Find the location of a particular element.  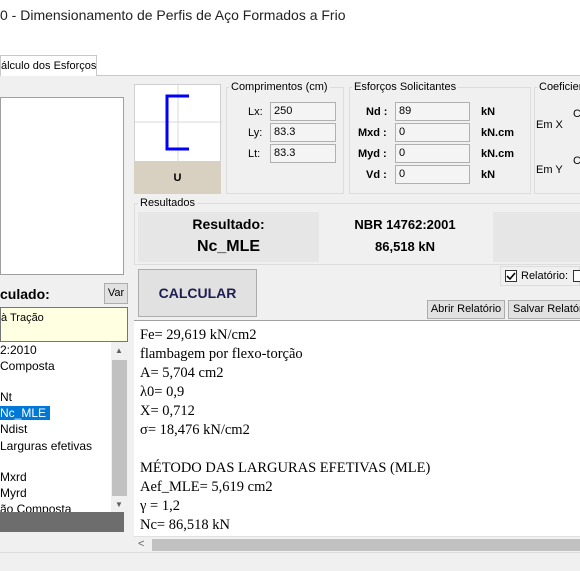

norma-label: NBR 14762:2001 is located at coordinates (405, 224).